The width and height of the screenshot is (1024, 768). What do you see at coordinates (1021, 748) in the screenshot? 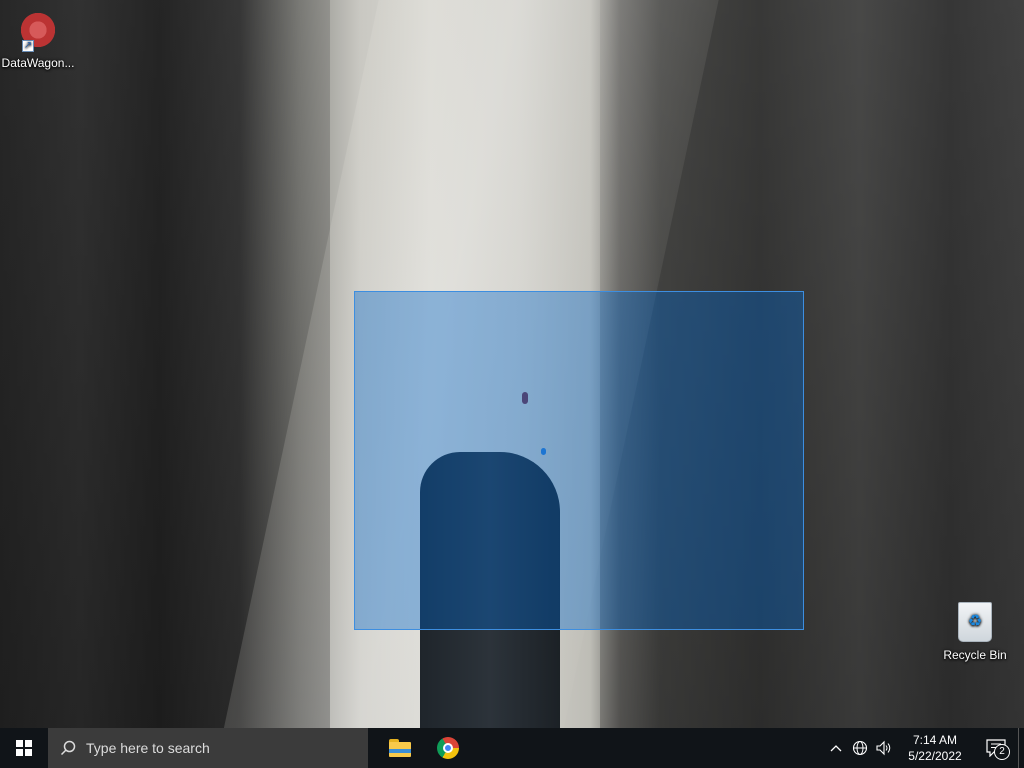
I see `show-desktop-button` at bounding box center [1021, 748].